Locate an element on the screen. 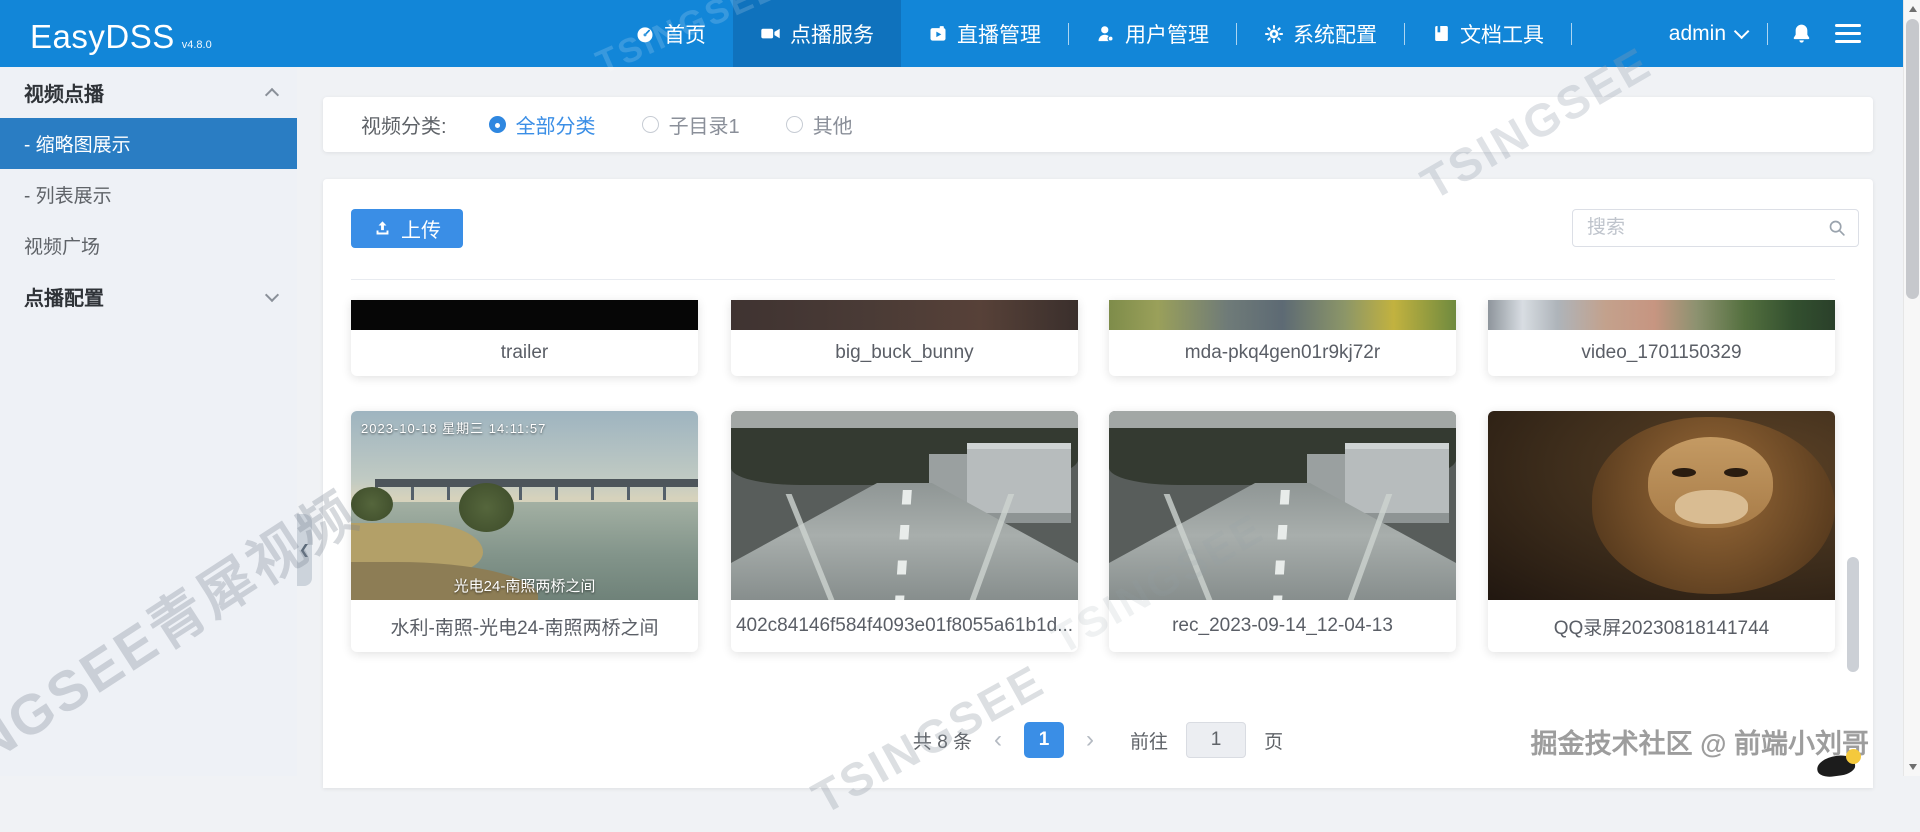  nav-item-home: 首页 is located at coordinates (670, 33).